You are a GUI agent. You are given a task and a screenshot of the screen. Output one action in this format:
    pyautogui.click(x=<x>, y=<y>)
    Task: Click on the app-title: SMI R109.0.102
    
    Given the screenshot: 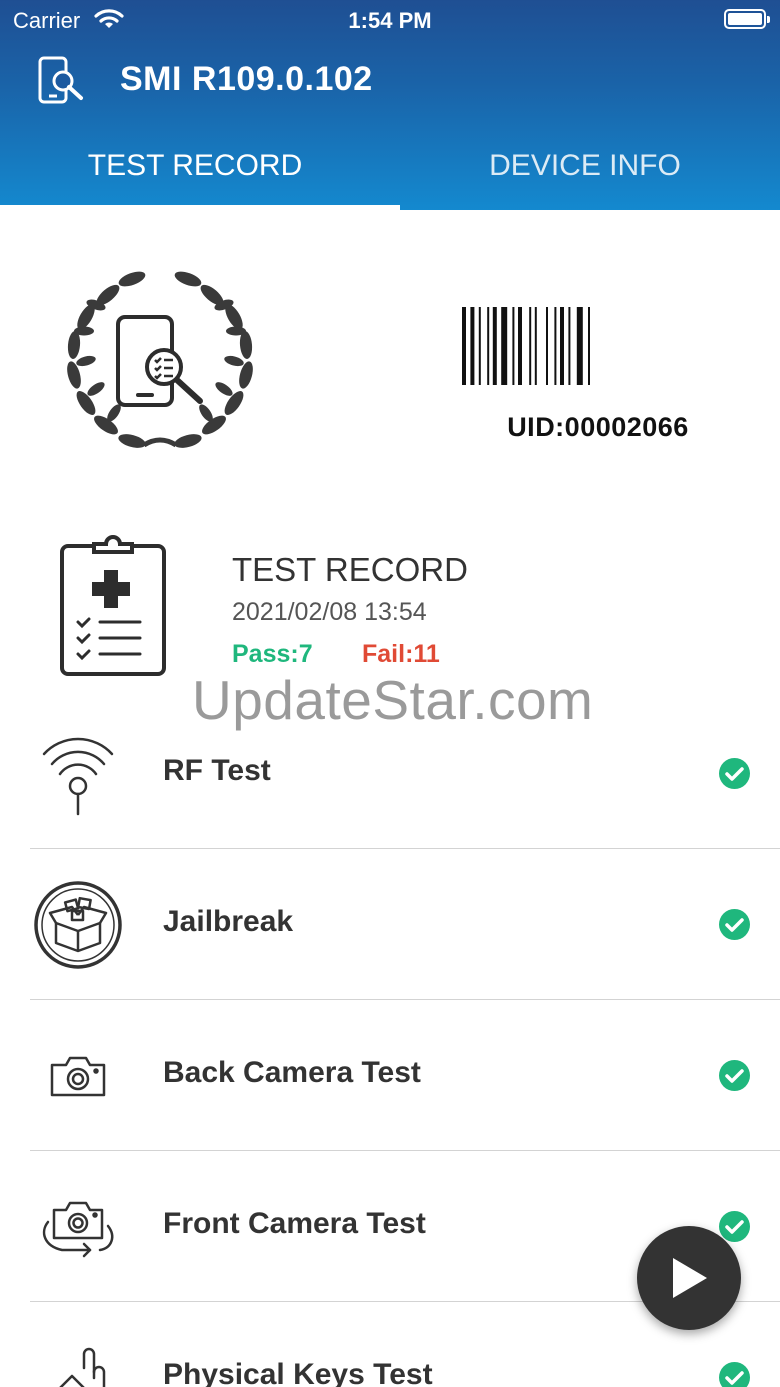 What is the action you would take?
    pyautogui.click(x=246, y=79)
    